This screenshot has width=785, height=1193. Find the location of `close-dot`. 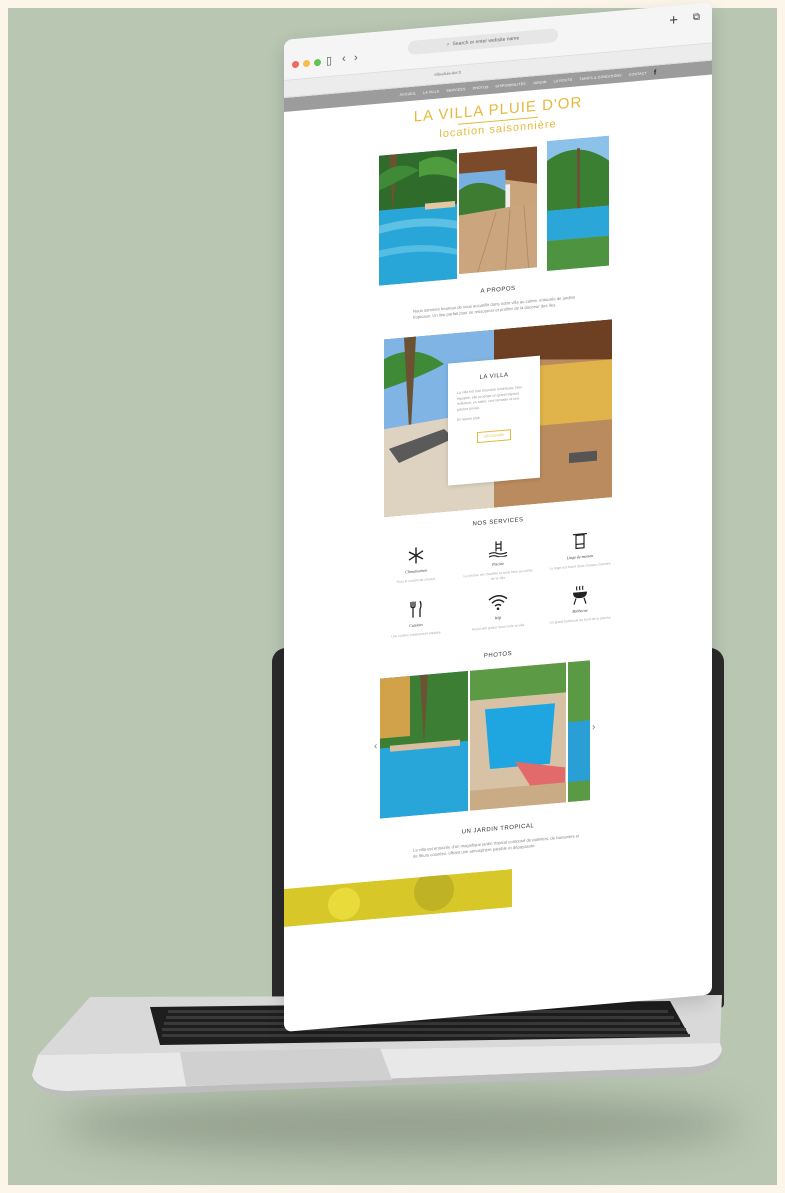

close-dot is located at coordinates (295, 64).